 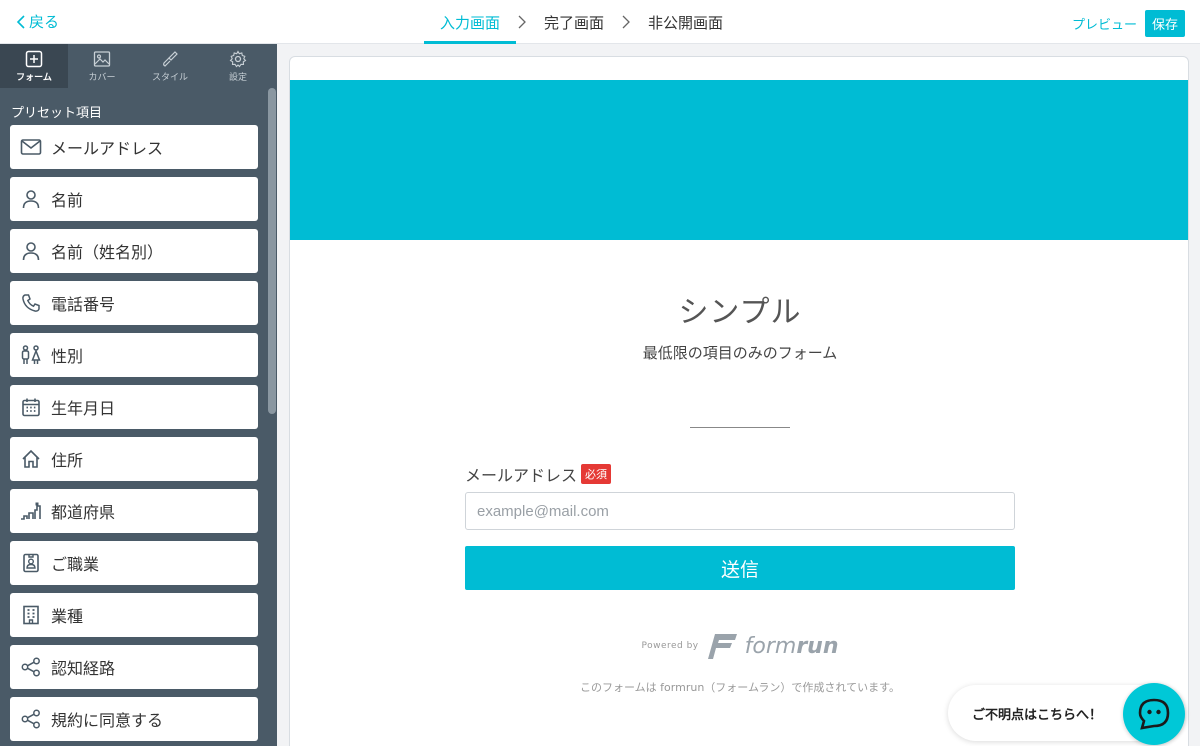 What do you see at coordinates (169, 77) in the screenshot?
I see `tab-label: スタイル` at bounding box center [169, 77].